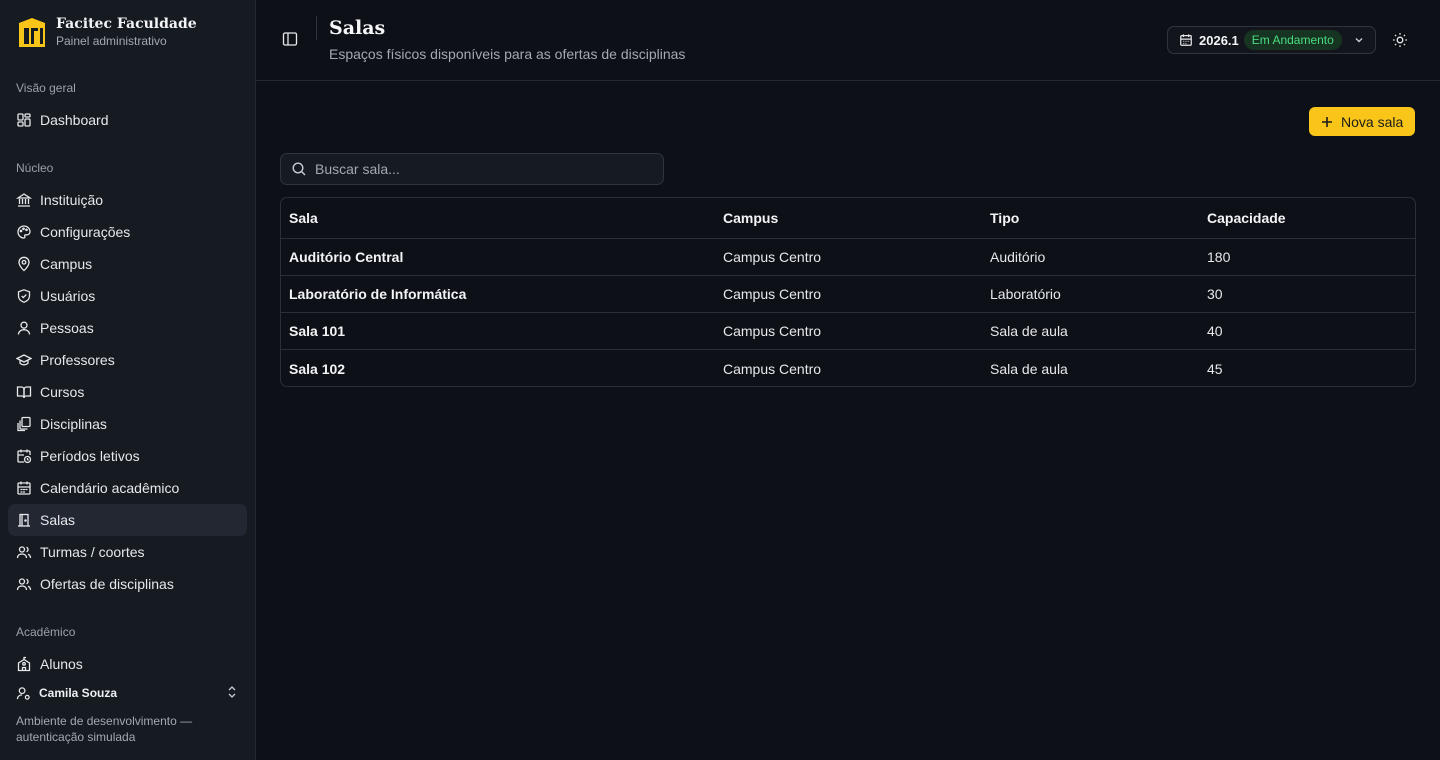 The width and height of the screenshot is (1440, 760). I want to click on sidebar-item-ofertas: Ofertas de disciplinas, so click(127, 584).